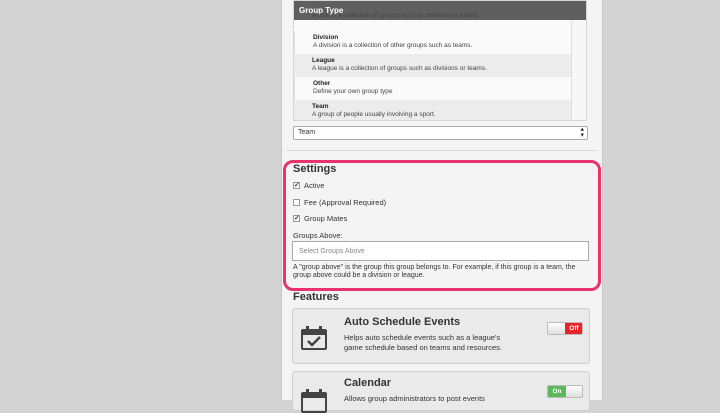 Image resolution: width=720 pixels, height=413 pixels. I want to click on option-name: League, so click(323, 60).